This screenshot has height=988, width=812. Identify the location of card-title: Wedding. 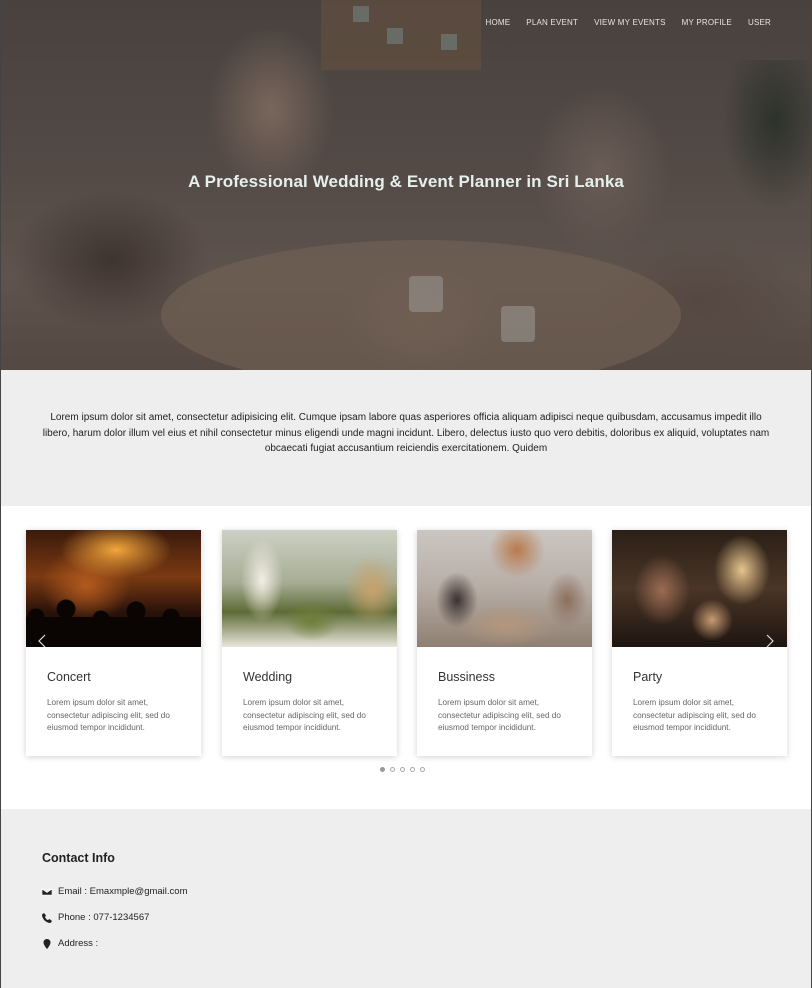
(268, 677).